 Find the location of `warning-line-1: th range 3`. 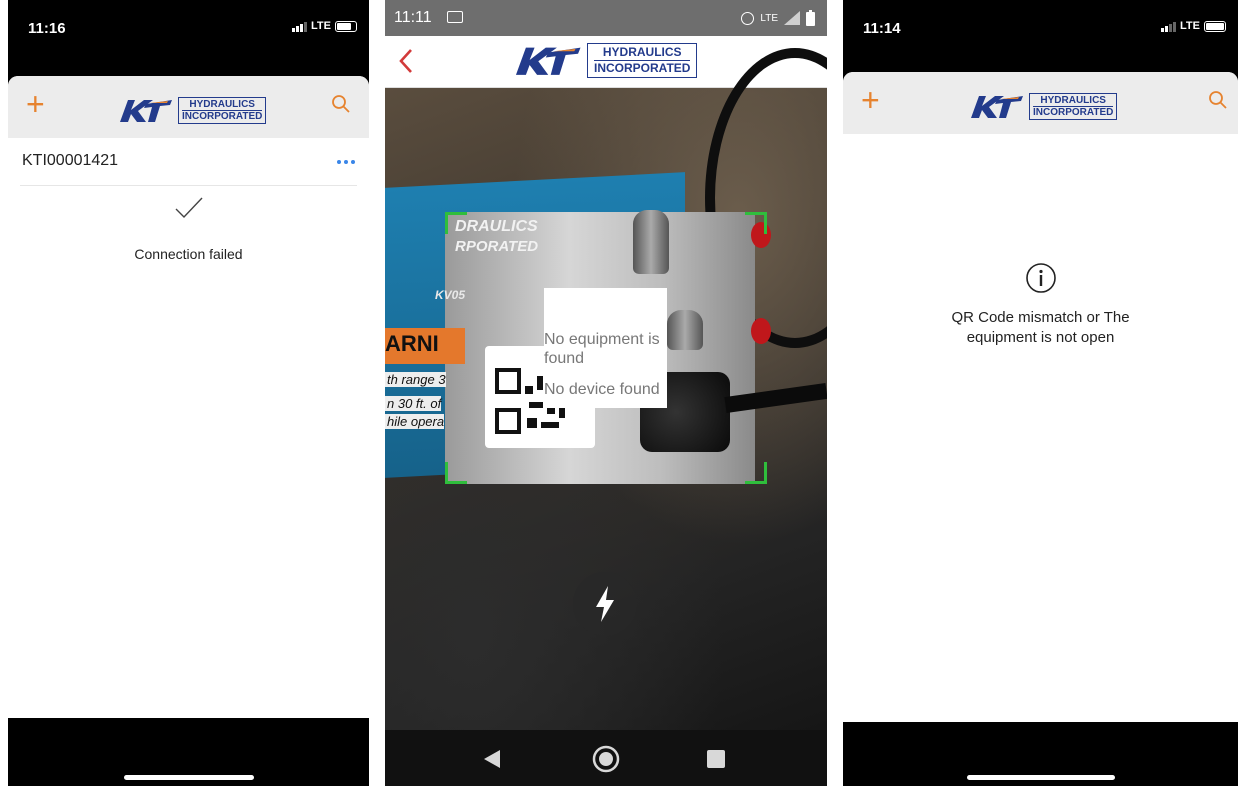

warning-line-1: th range 3 is located at coordinates (415, 379).